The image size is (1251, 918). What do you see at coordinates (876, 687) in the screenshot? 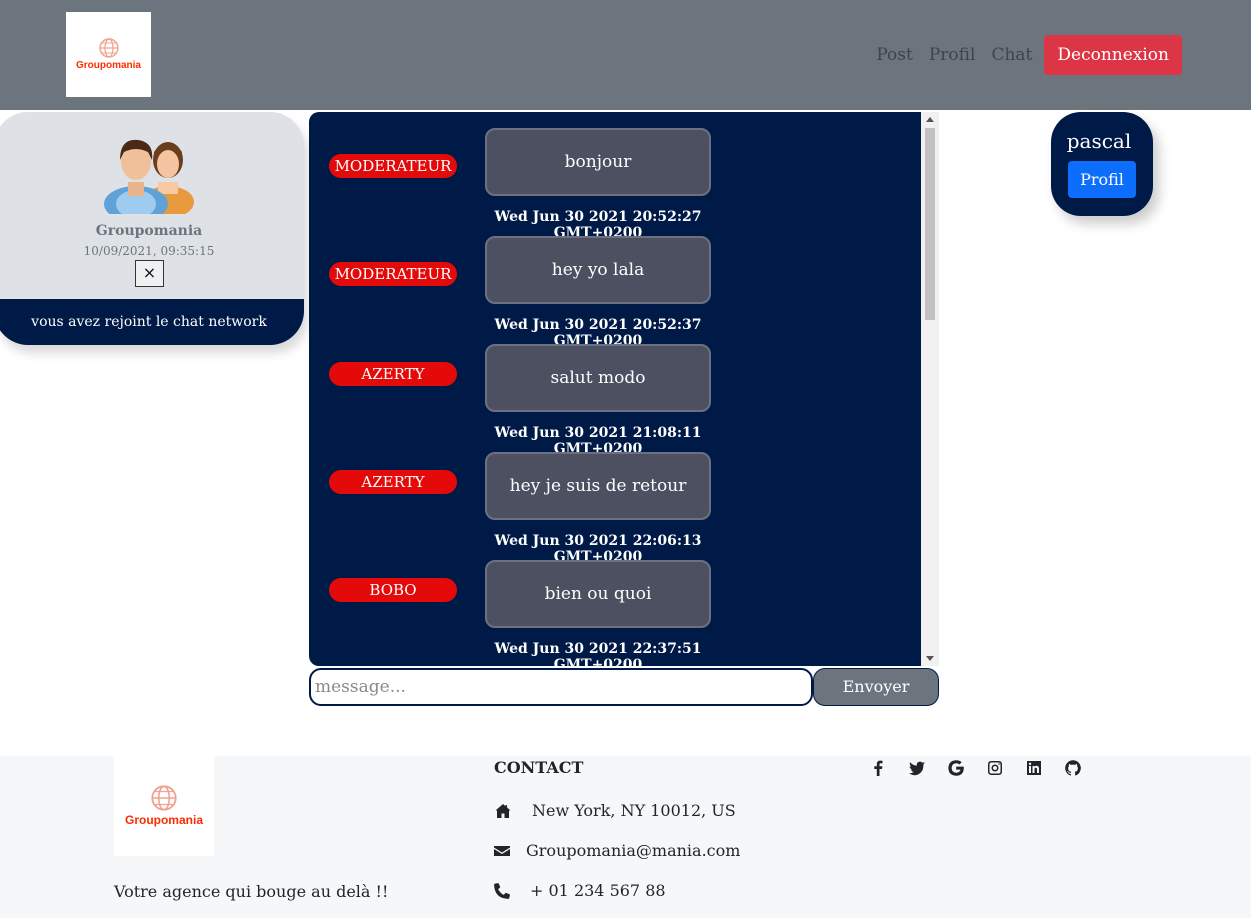
I see `send-button: Envoyer` at bounding box center [876, 687].